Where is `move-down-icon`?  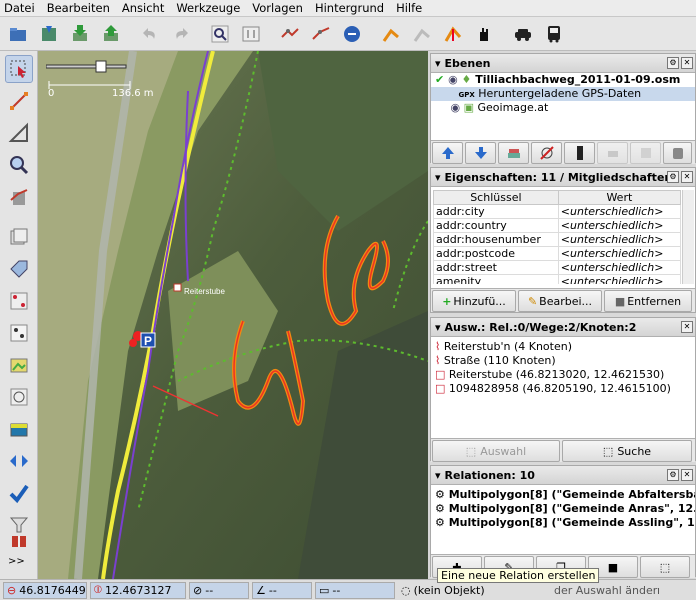
move-down-icon is located at coordinates (480, 153).